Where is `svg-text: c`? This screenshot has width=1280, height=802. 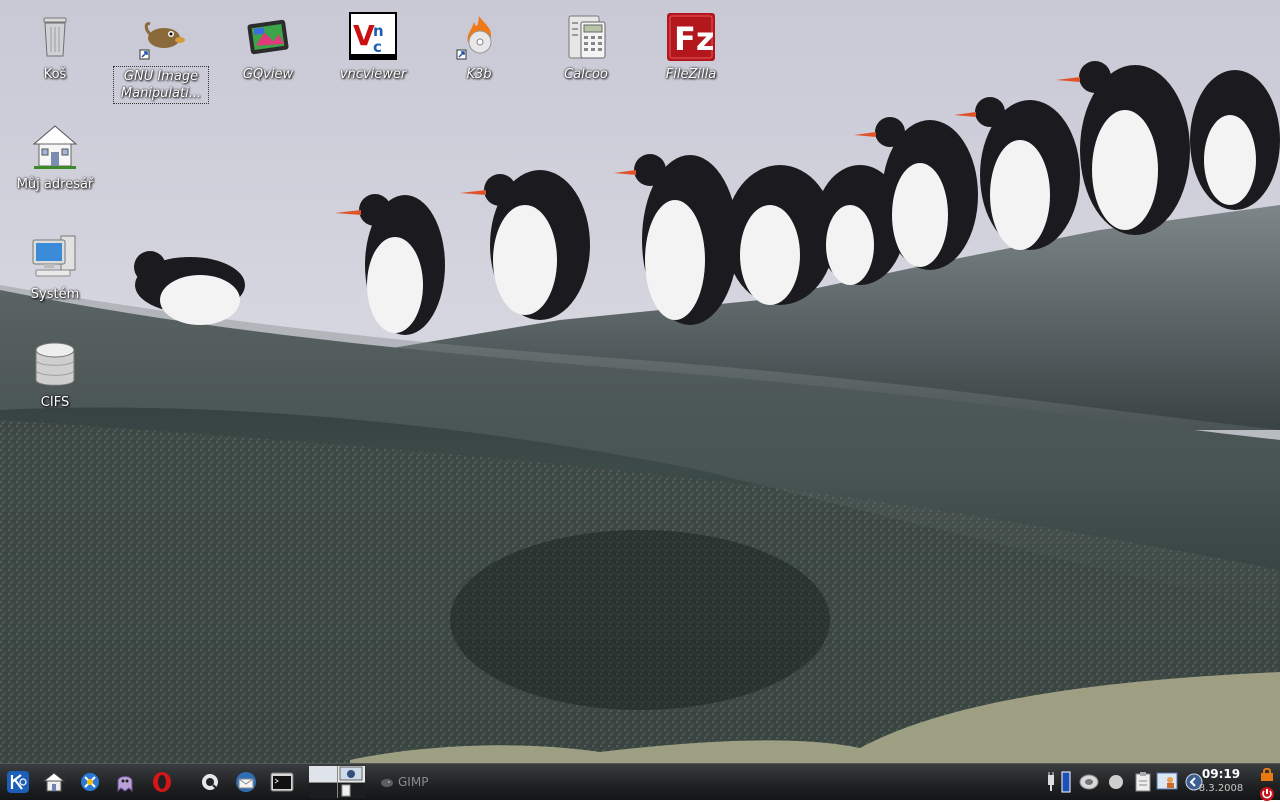 svg-text: c is located at coordinates (377, 47).